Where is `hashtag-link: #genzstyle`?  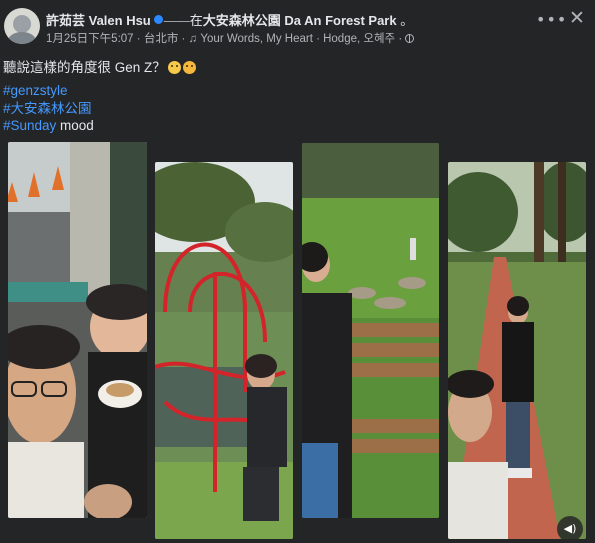
hashtag-link: #genzstyle is located at coordinates (35, 90).